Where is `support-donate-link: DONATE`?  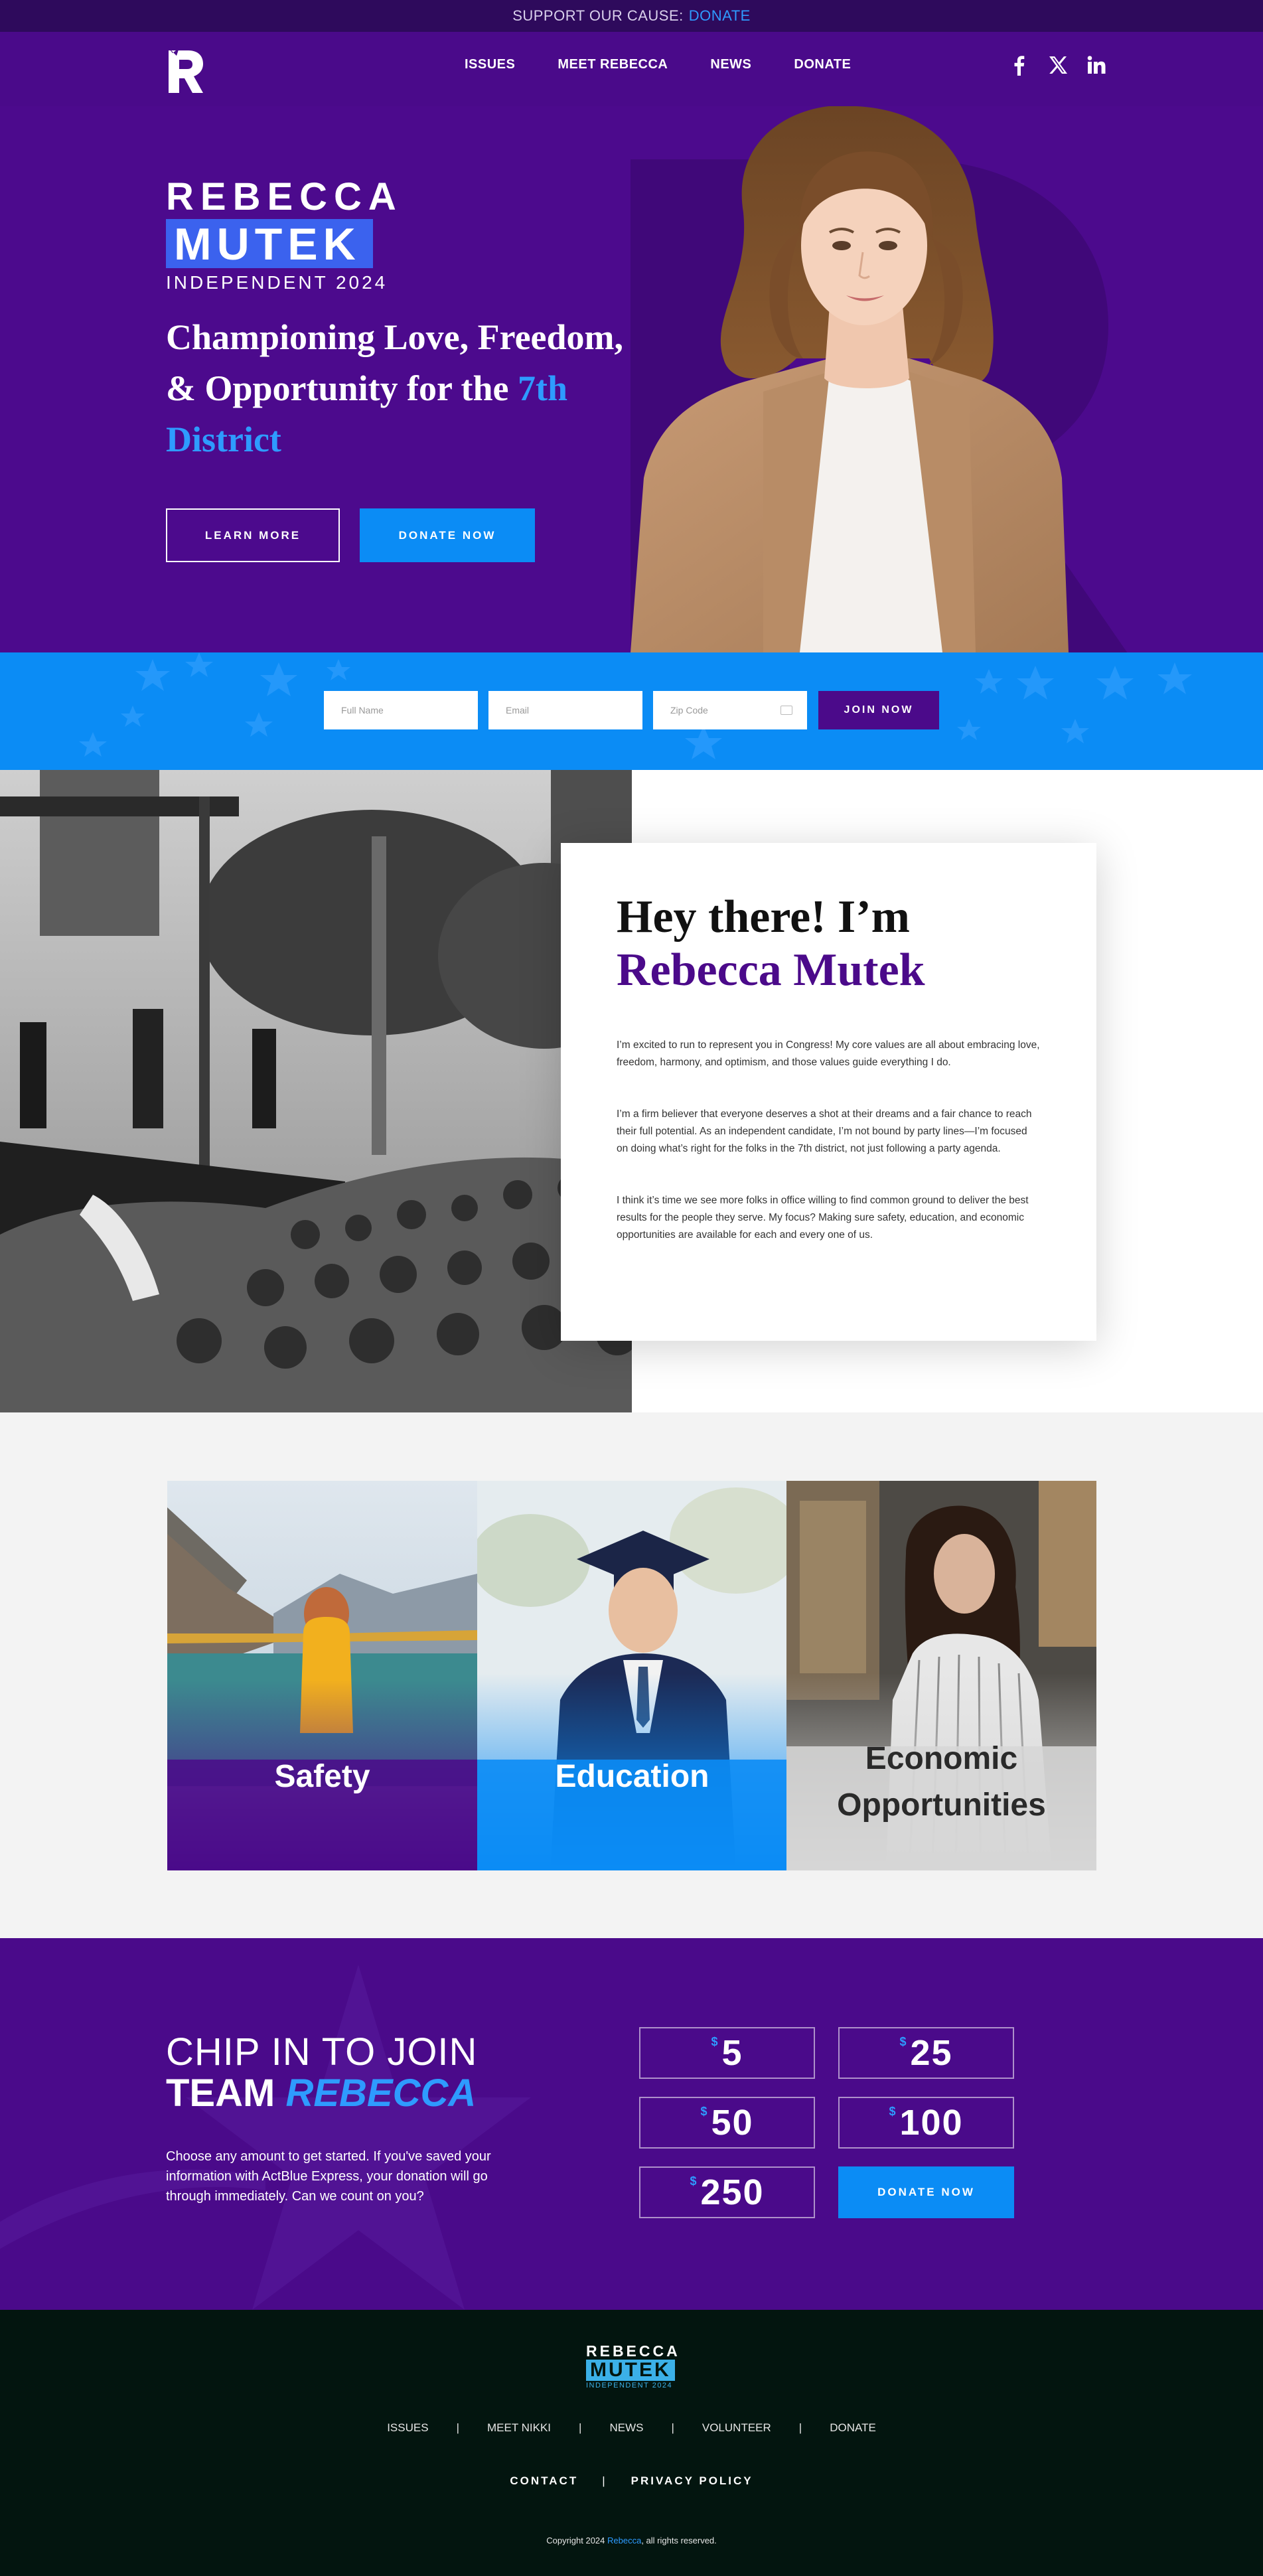
support-donate-link: DONATE is located at coordinates (720, 16).